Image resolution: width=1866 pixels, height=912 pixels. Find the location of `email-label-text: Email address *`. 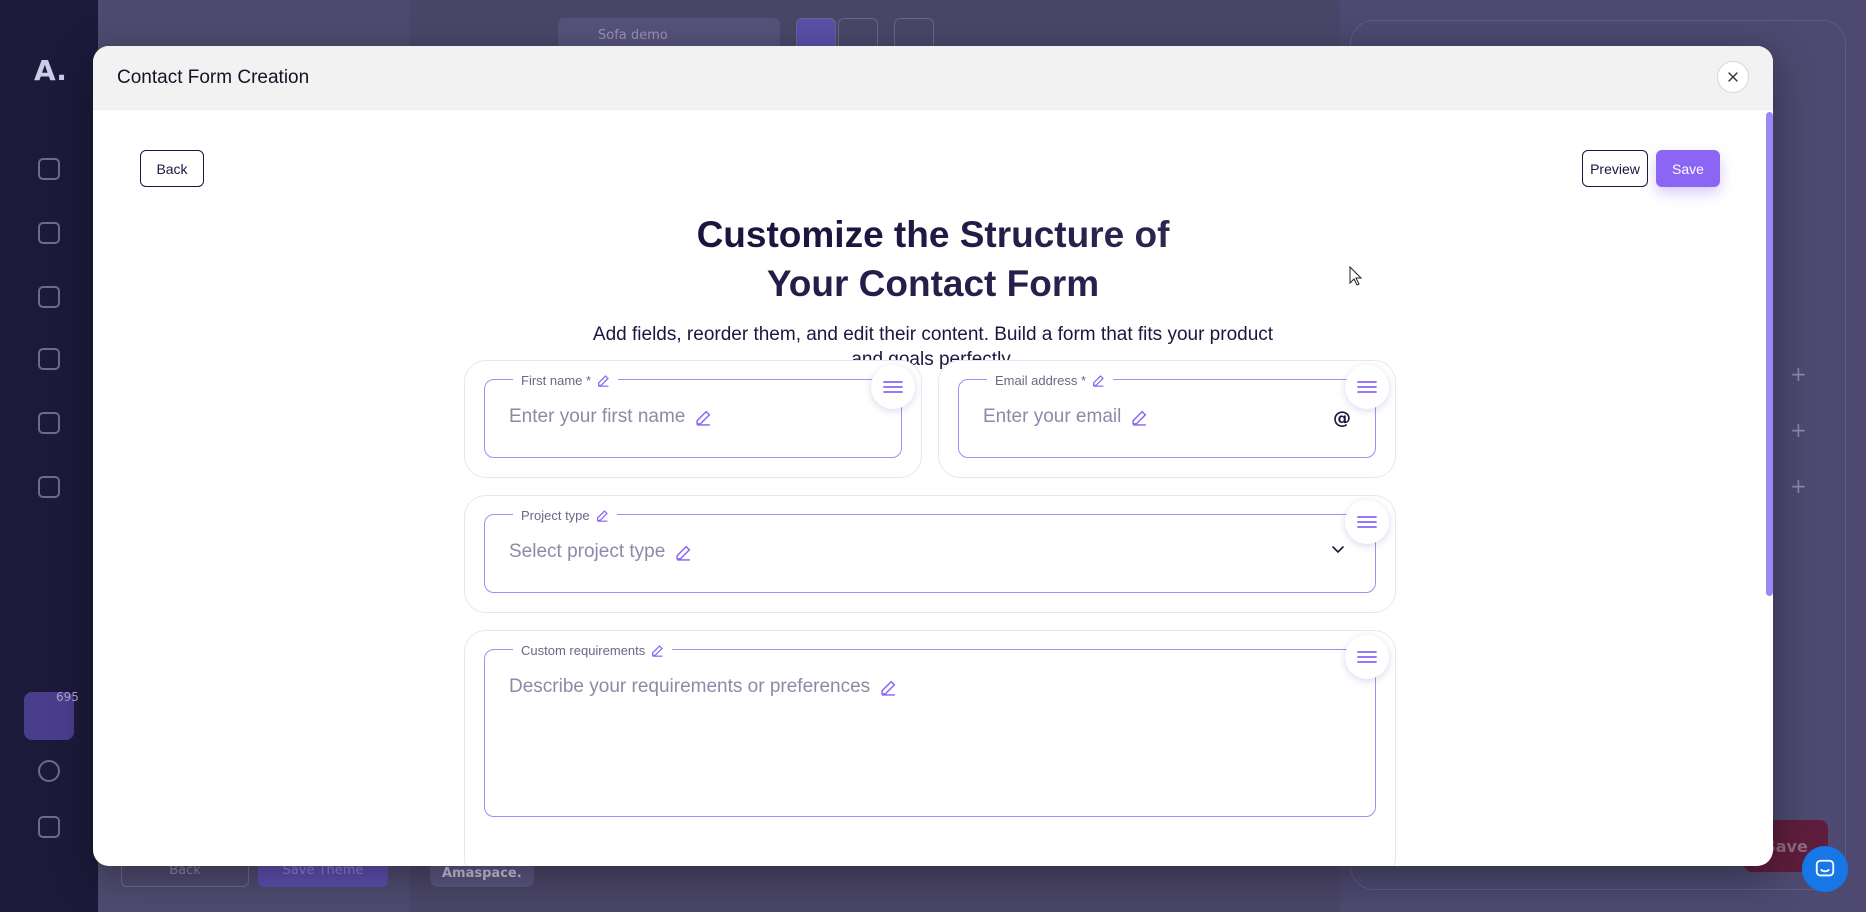

email-label-text: Email address * is located at coordinates (1041, 380).